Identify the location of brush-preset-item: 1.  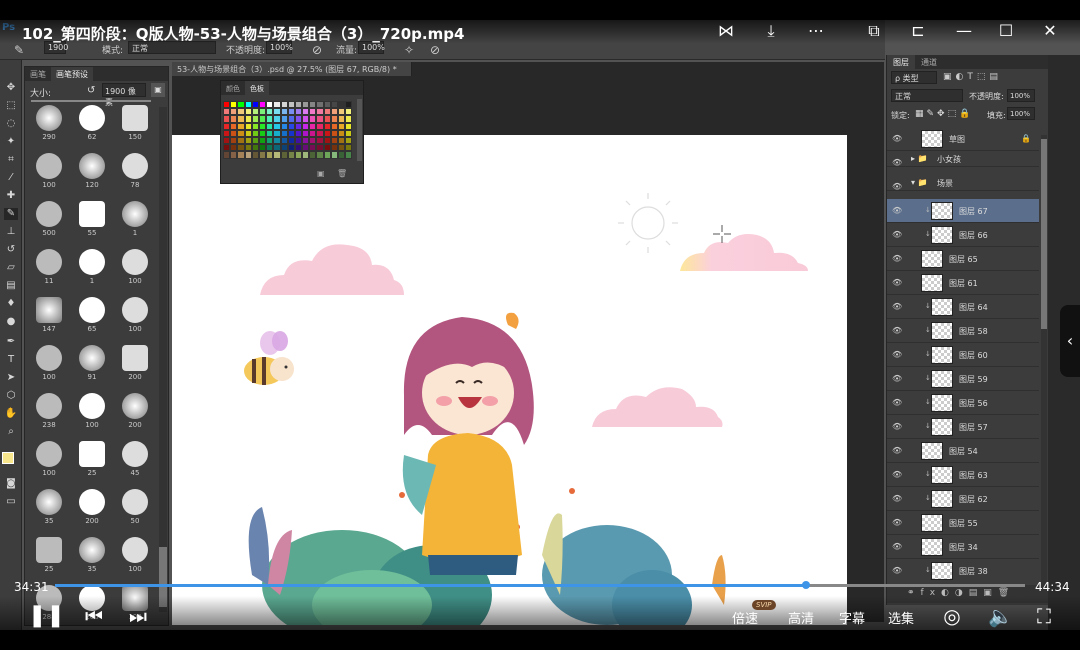
(92, 267).